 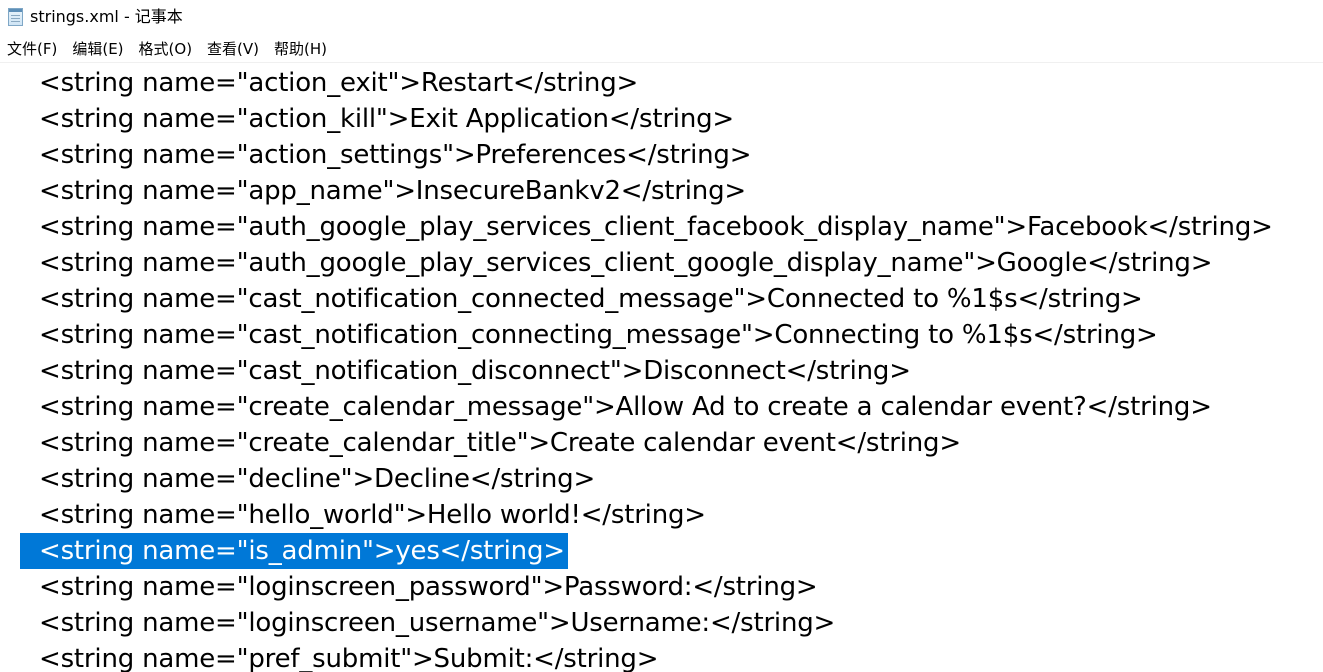 I want to click on menu-format: 格式(O), so click(x=166, y=49).